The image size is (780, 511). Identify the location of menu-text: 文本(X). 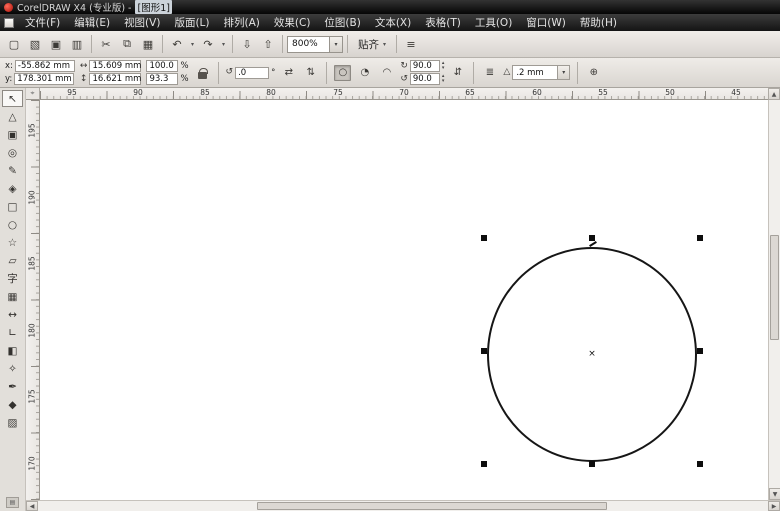
(393, 22).